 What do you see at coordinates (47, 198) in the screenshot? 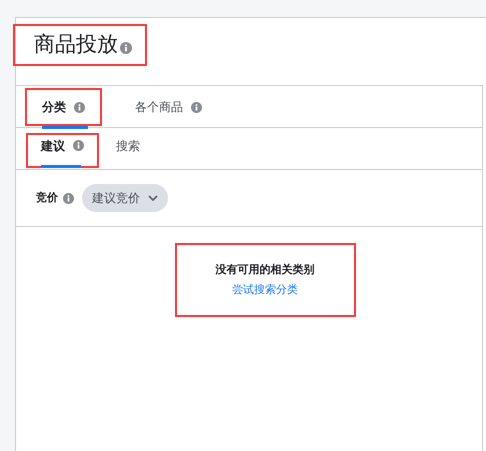
I see `bid-label: 竞价` at bounding box center [47, 198].